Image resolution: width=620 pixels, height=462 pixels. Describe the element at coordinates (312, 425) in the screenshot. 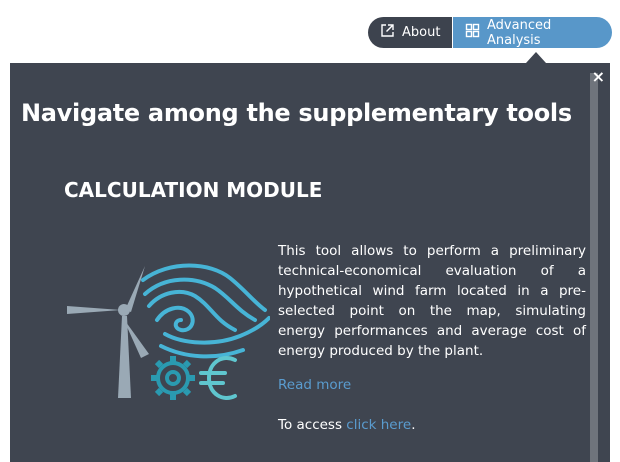

I see `access-prefix: To access` at that location.